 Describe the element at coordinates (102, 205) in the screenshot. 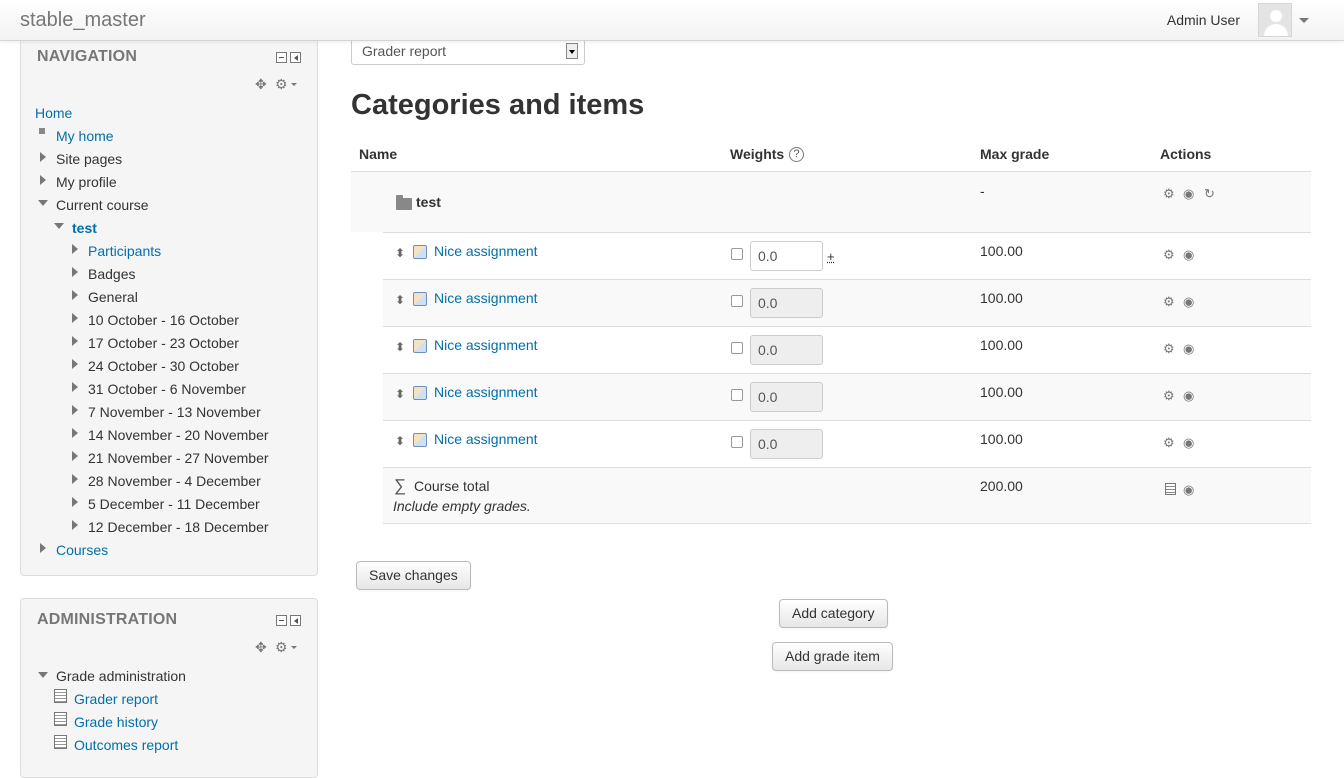

I see `nav-current-course: Current course` at that location.